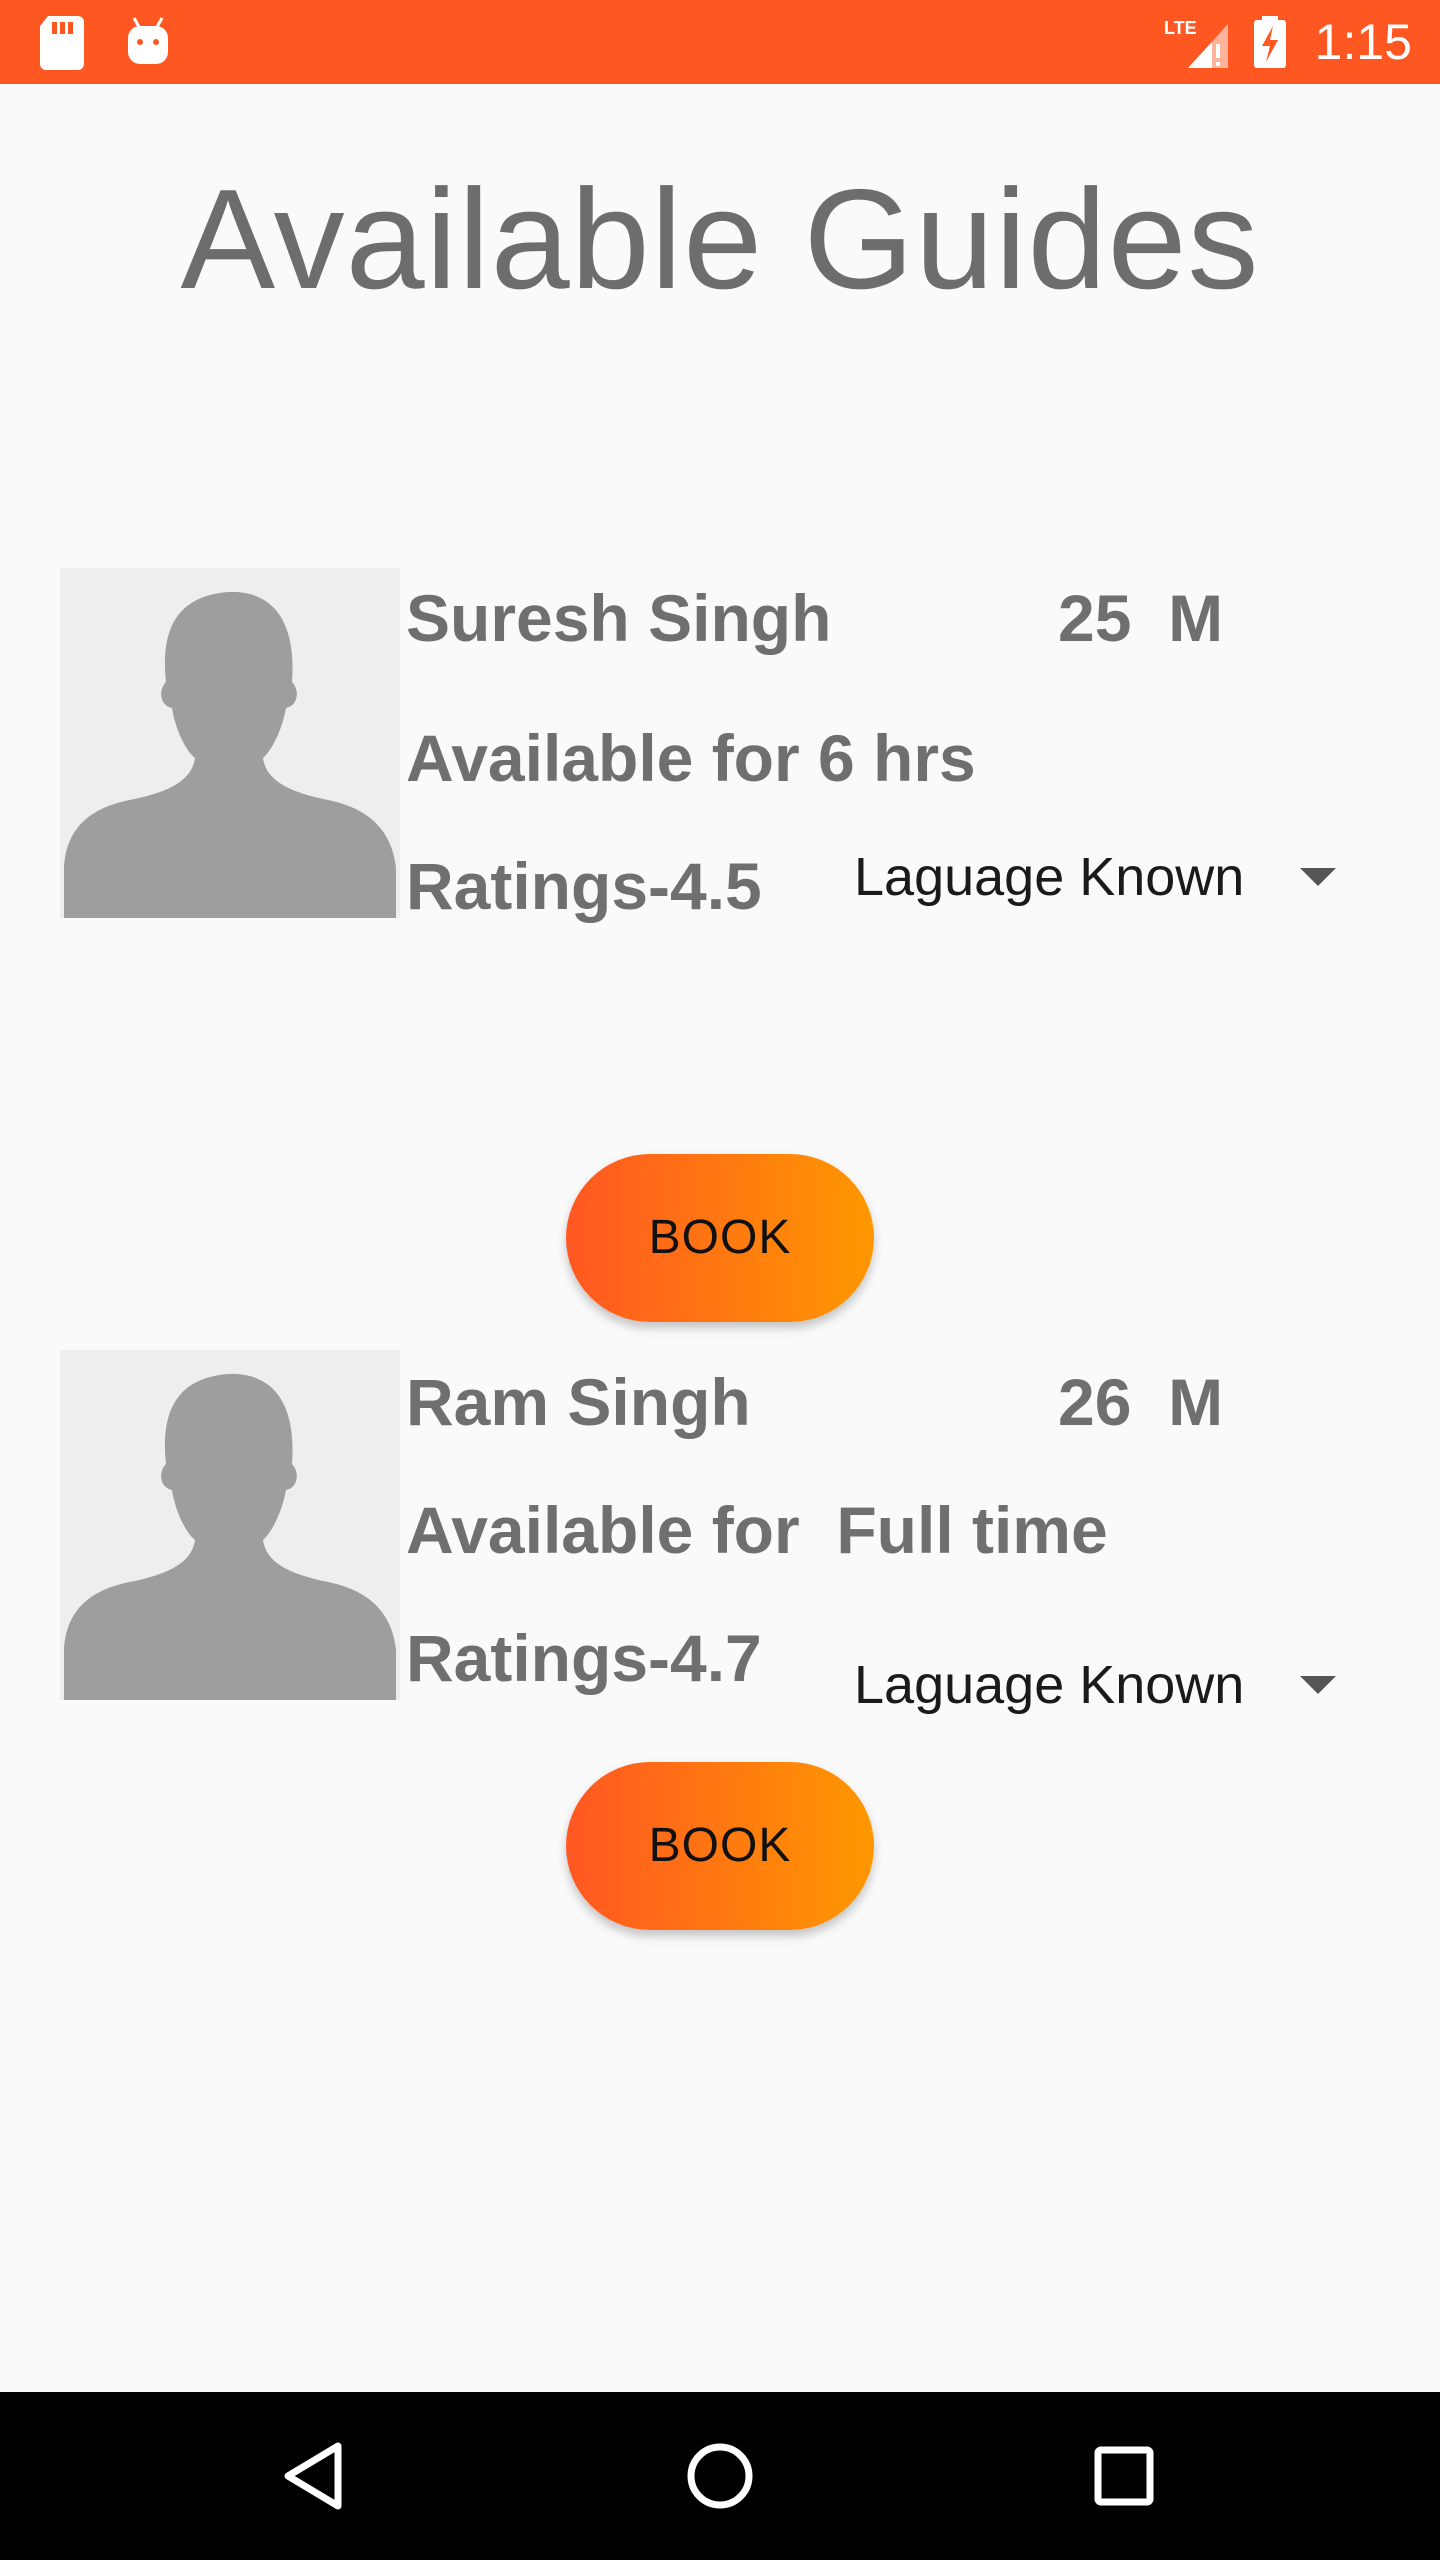 Image resolution: width=1440 pixels, height=2560 pixels. I want to click on lte-signal-icon: LTE, so click(1196, 43).